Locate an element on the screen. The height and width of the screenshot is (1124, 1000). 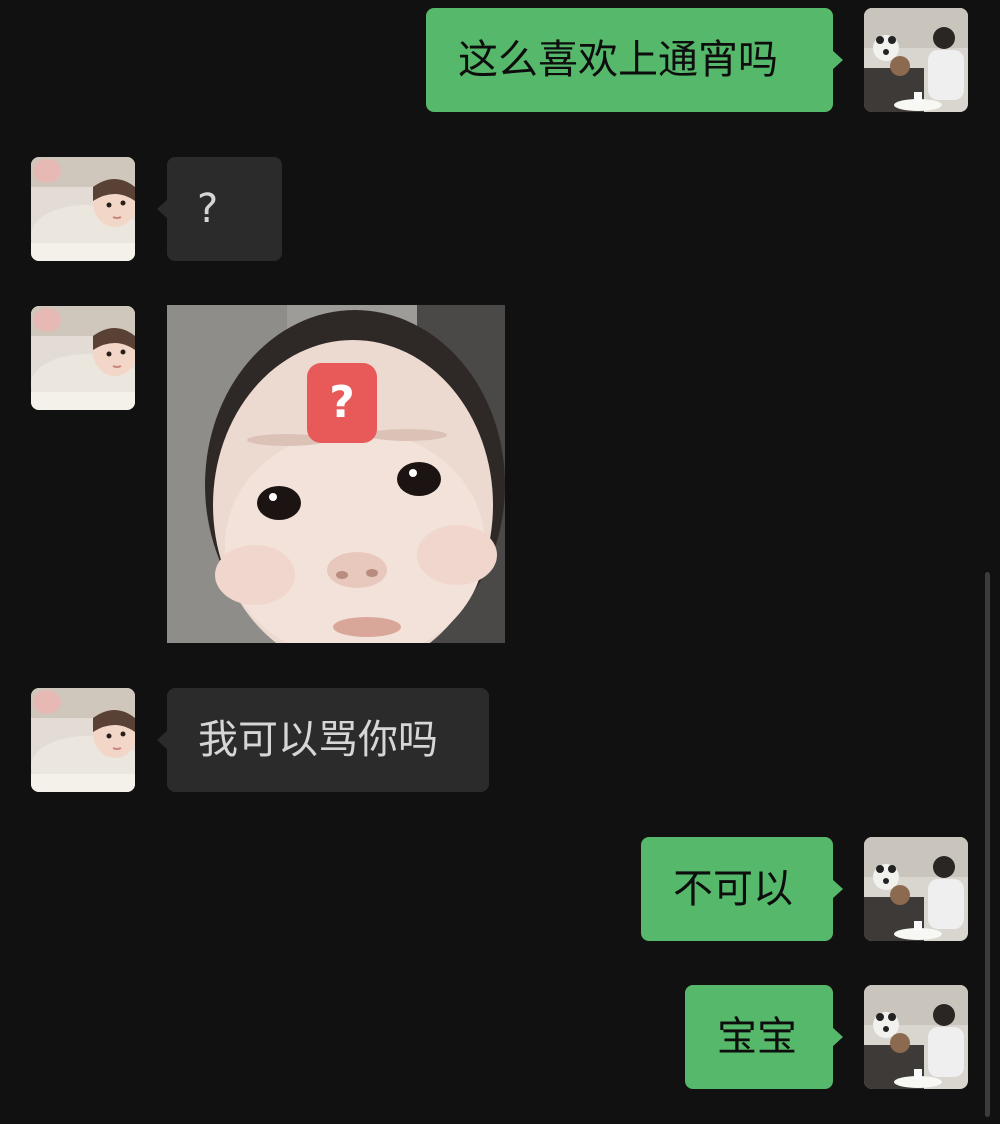
message-bubble-outgoing: 宝宝 is located at coordinates (764, 1037).